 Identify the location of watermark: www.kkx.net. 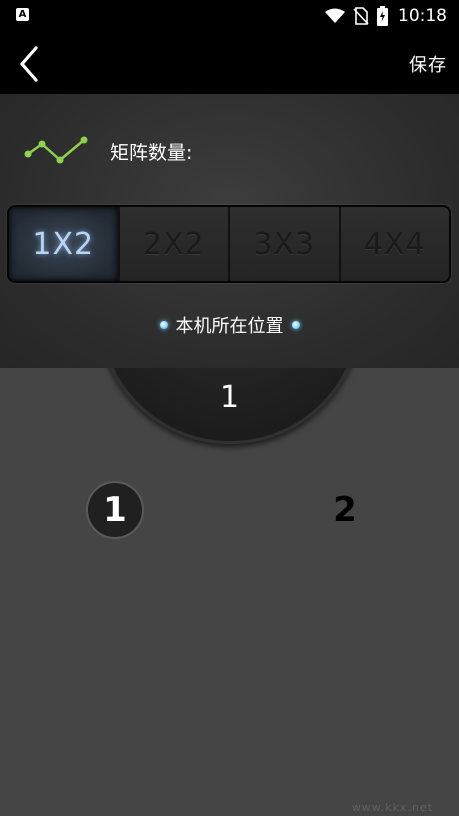
(392, 807).